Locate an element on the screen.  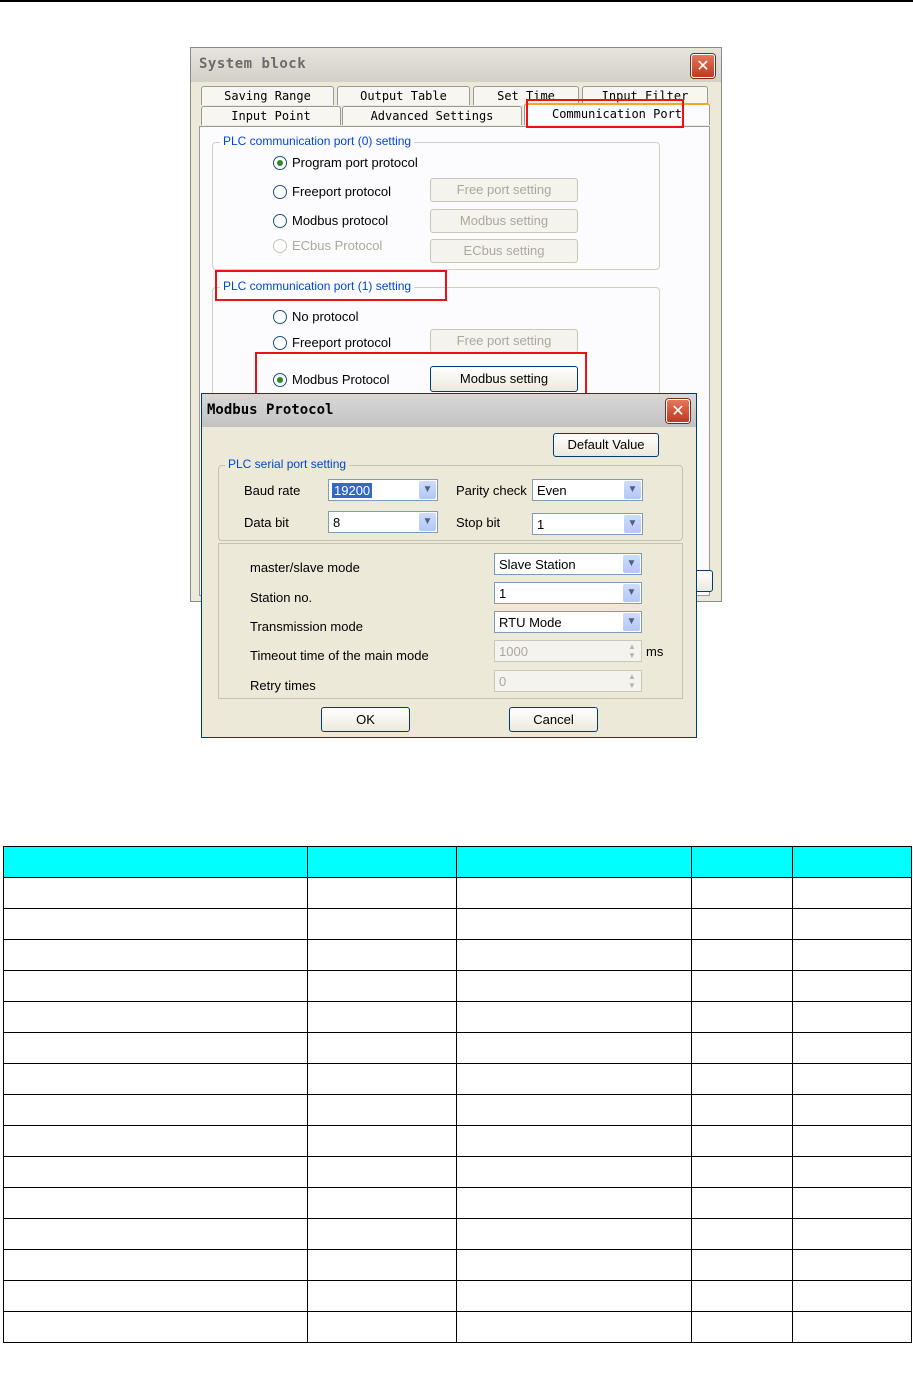
tab-saving-range: Saving Range is located at coordinates (267, 95).